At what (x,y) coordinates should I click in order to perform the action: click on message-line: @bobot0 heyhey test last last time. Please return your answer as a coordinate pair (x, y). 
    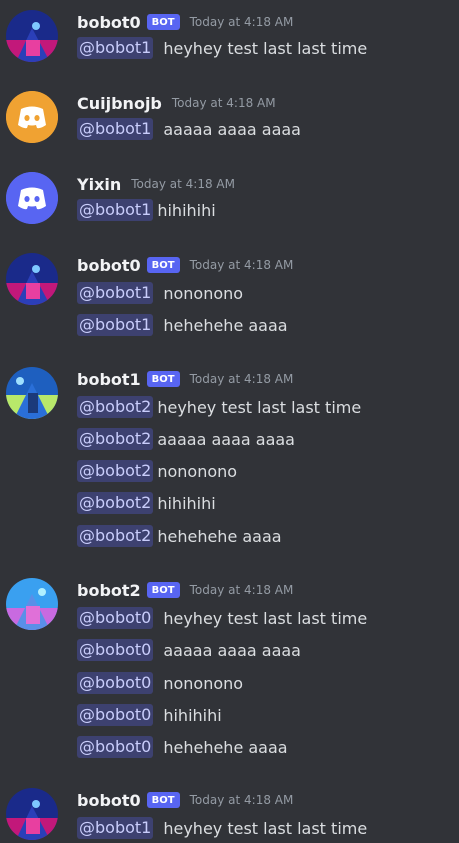
    Looking at the image, I should click on (222, 618).